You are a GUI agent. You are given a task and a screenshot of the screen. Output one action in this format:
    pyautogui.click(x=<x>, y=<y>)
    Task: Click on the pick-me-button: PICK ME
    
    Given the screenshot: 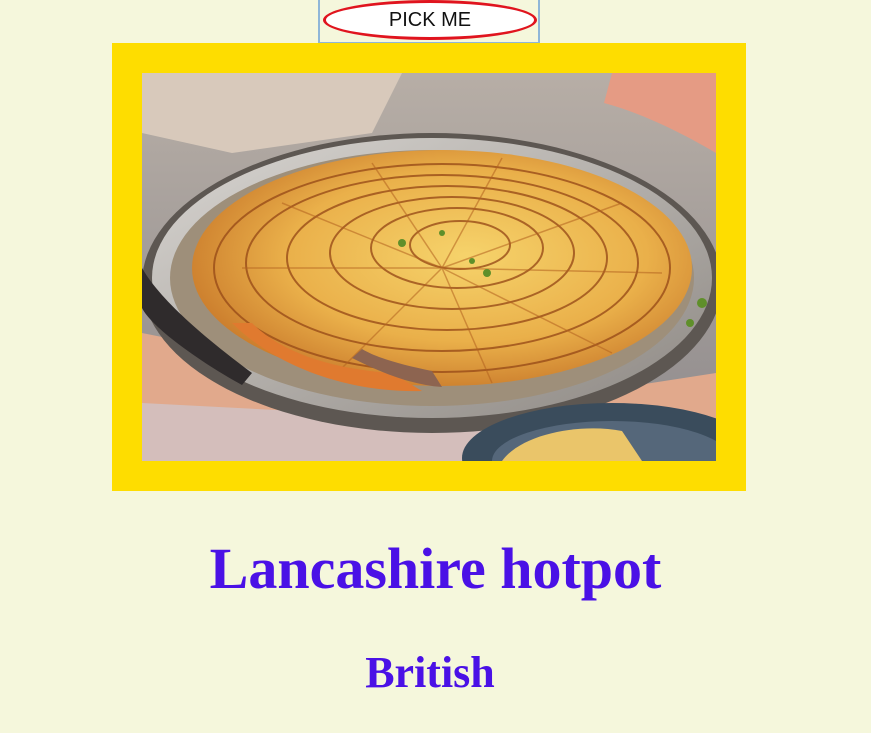 What is the action you would take?
    pyautogui.click(x=430, y=20)
    